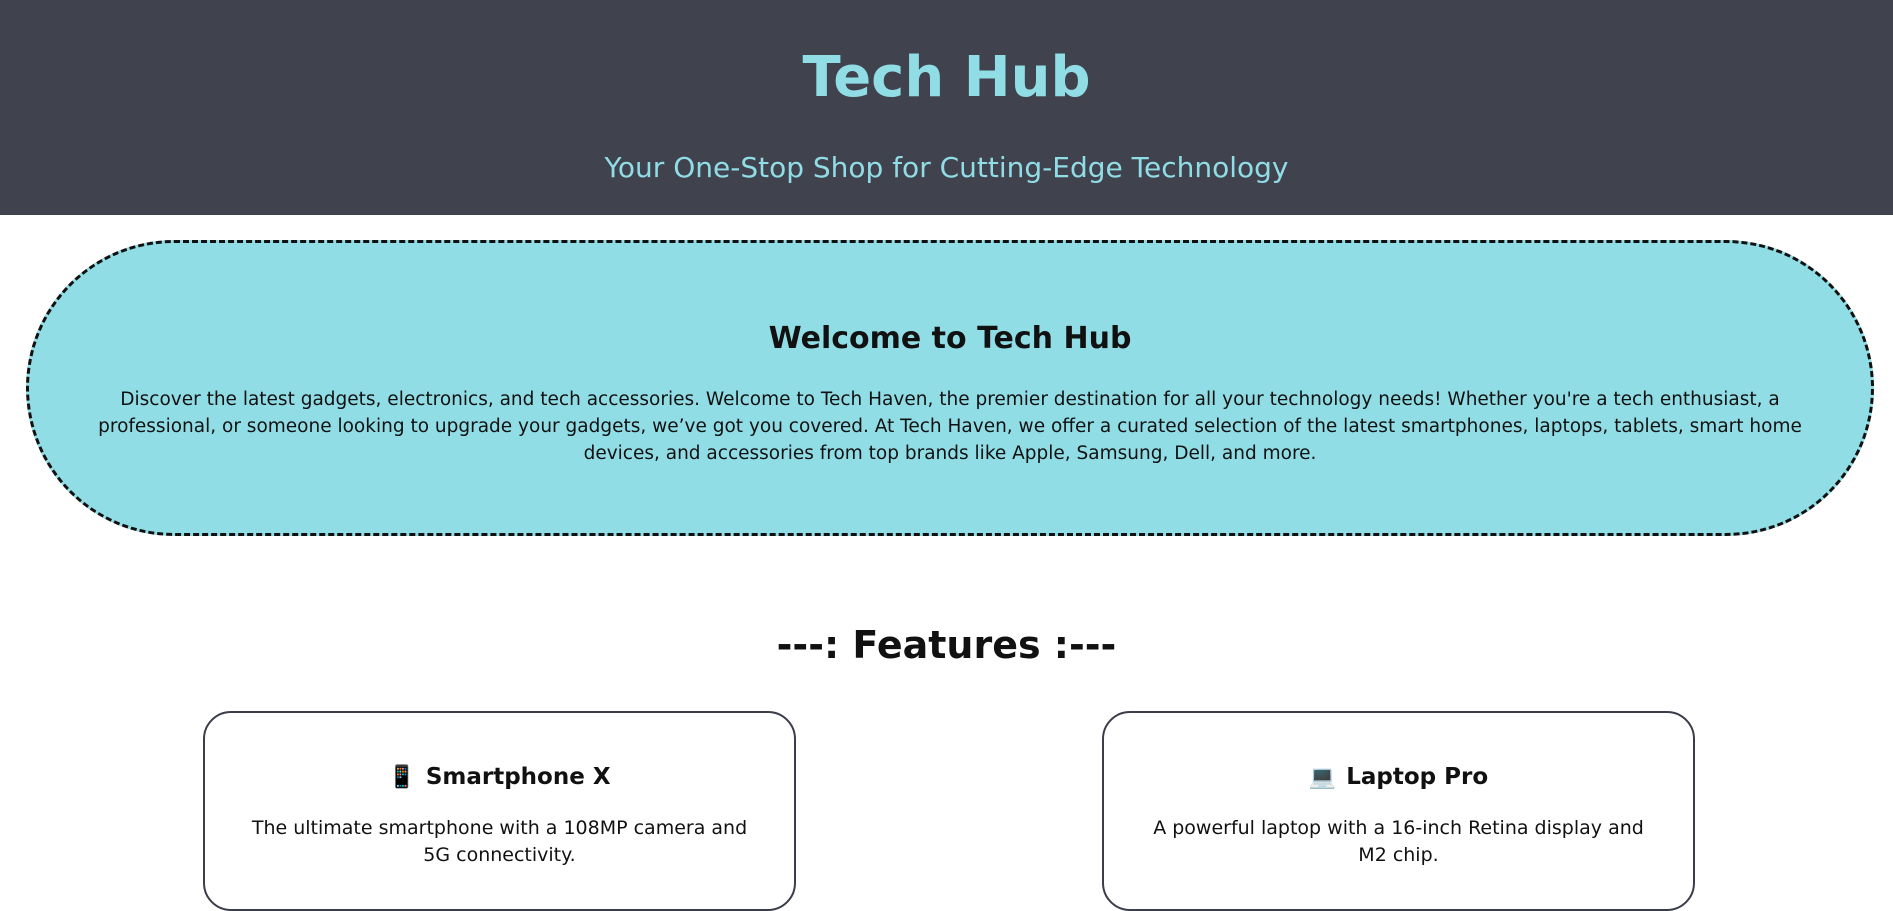 The height and width of the screenshot is (911, 1893). Describe the element at coordinates (946, 77) in the screenshot. I see `site-title: Tech Hub` at that location.